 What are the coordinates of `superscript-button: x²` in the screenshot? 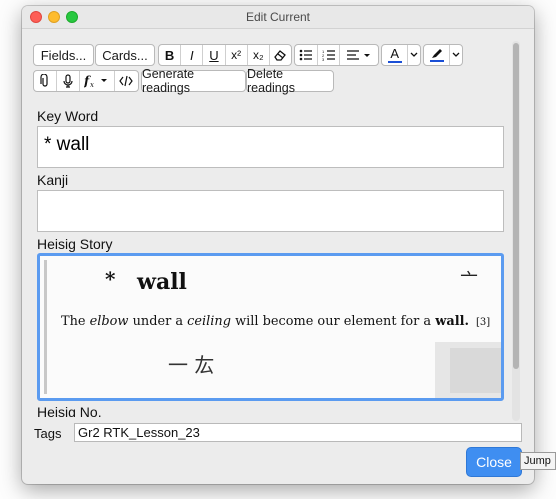 It's located at (237, 55).